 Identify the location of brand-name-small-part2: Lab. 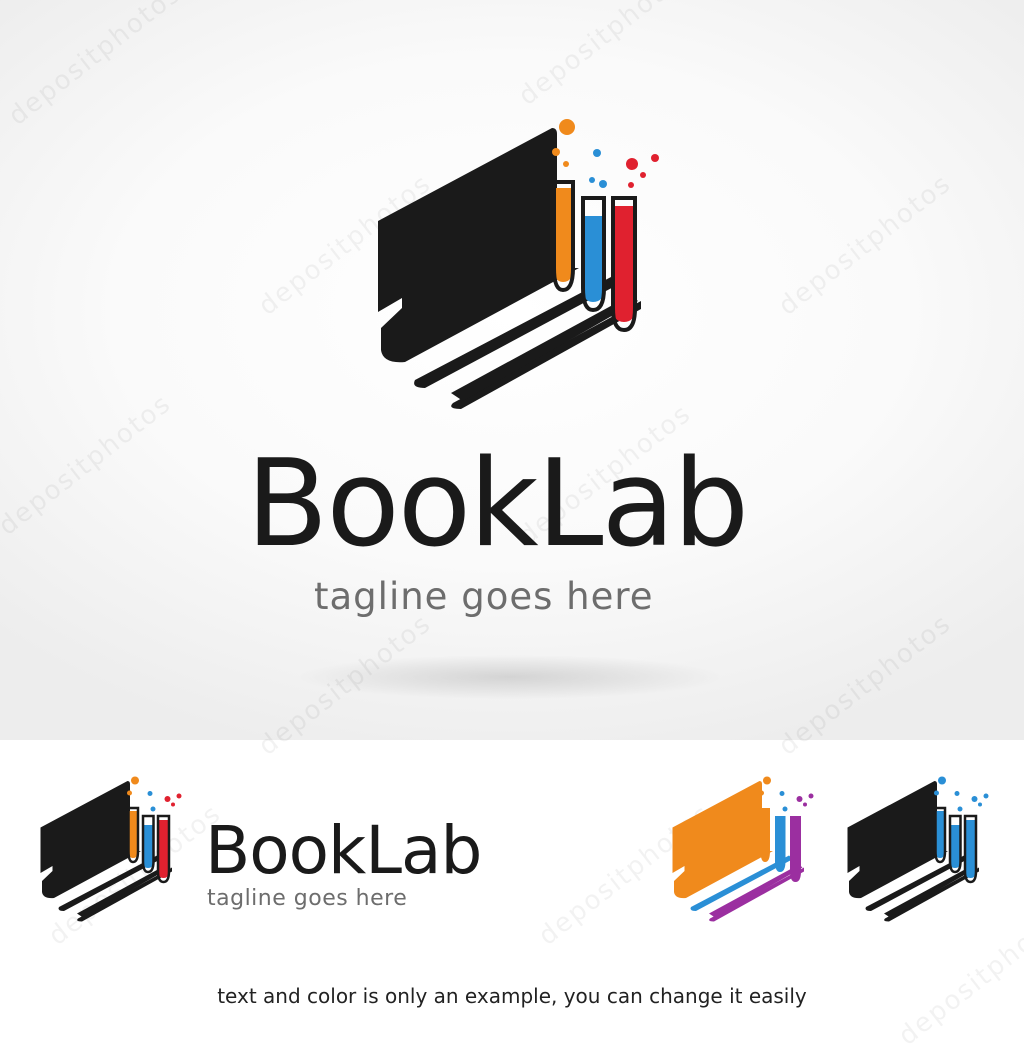
(423, 850).